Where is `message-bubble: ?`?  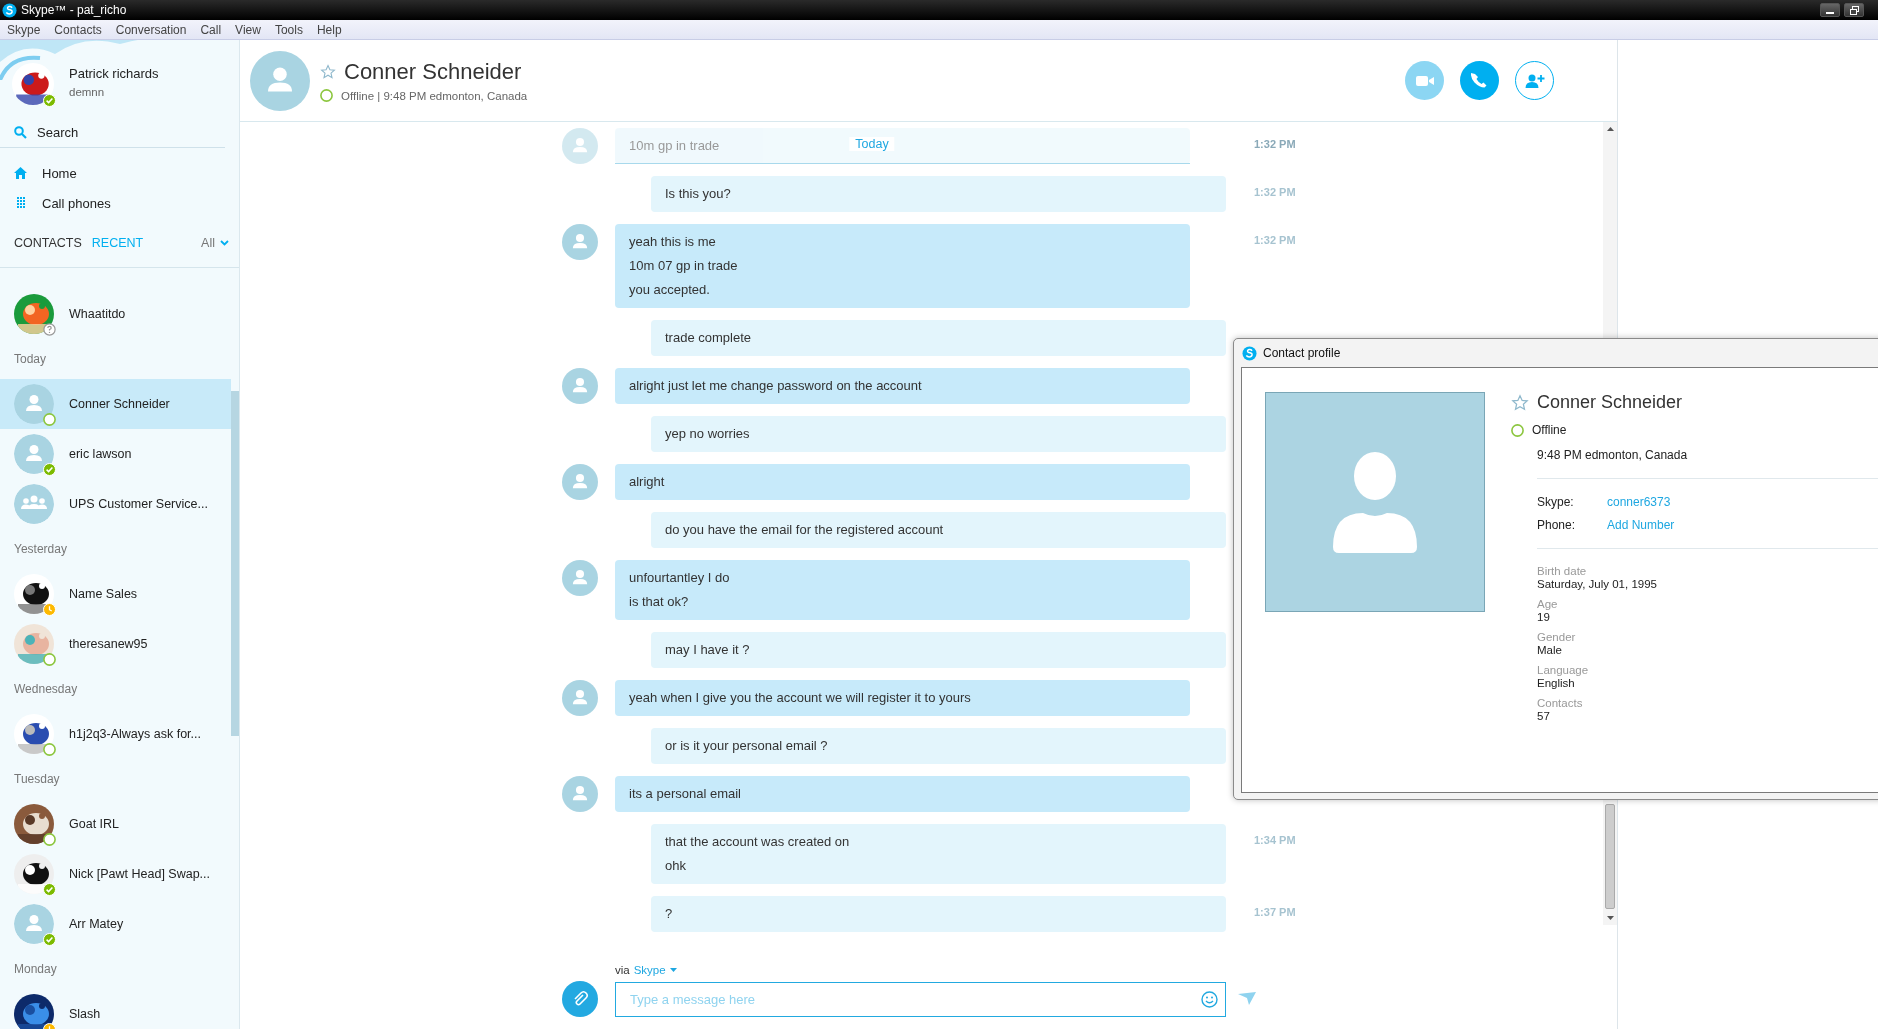
message-bubble: ? is located at coordinates (938, 914).